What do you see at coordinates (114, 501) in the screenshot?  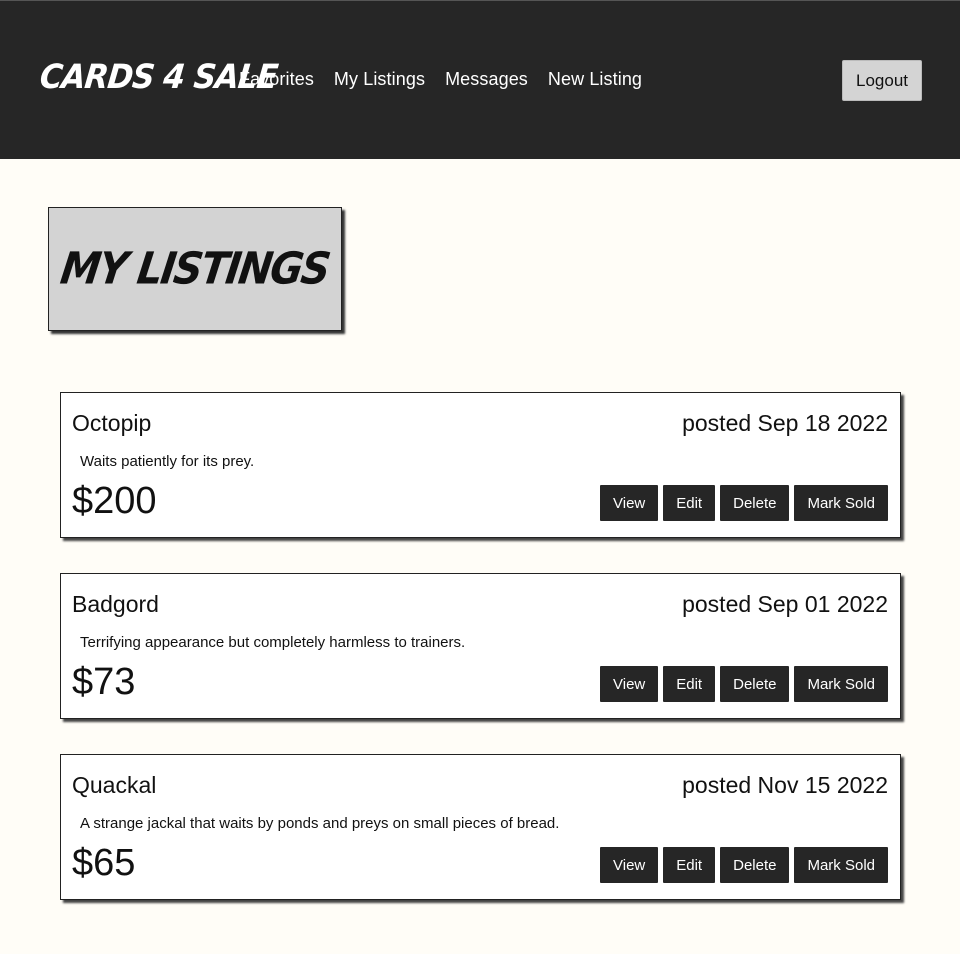 I see `listing-price: $200` at bounding box center [114, 501].